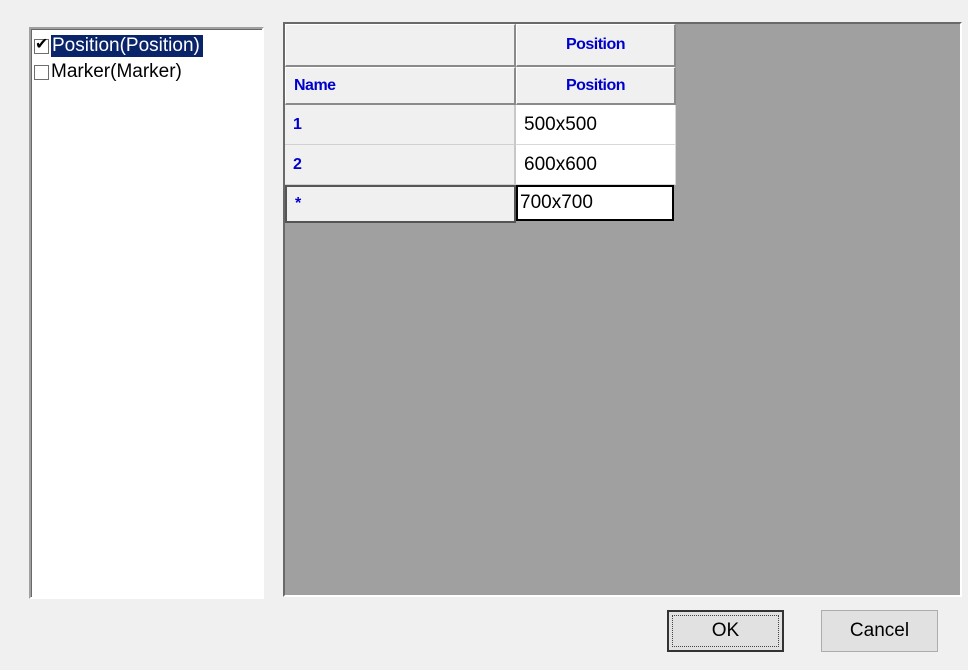 The width and height of the screenshot is (968, 670). What do you see at coordinates (725, 631) in the screenshot?
I see `ok-button: OK` at bounding box center [725, 631].